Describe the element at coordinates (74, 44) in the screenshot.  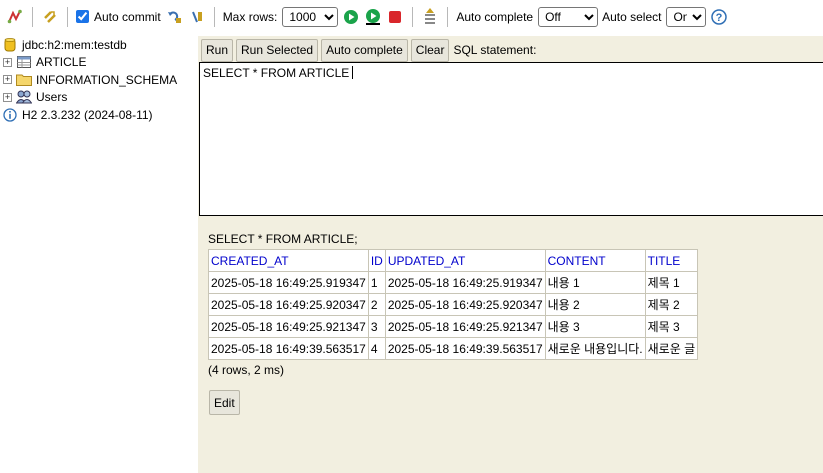
I see `connection-label: jdbc:h2:mem:testdb` at that location.